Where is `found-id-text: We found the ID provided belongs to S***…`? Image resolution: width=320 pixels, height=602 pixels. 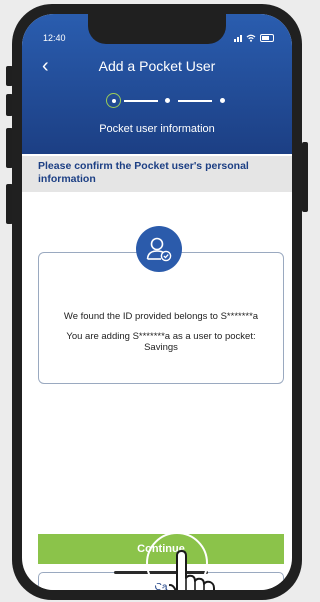
found-id-text: We found the ID provided belongs to S***… is located at coordinates (161, 316).